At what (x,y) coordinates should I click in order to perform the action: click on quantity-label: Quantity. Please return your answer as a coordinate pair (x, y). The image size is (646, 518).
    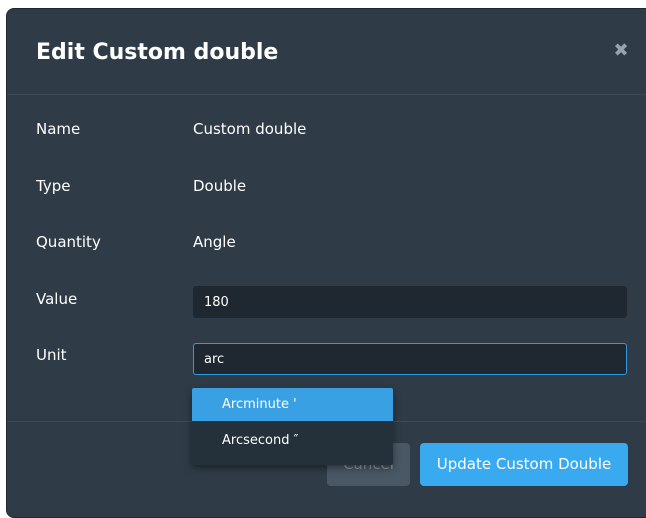
    Looking at the image, I should click on (68, 242).